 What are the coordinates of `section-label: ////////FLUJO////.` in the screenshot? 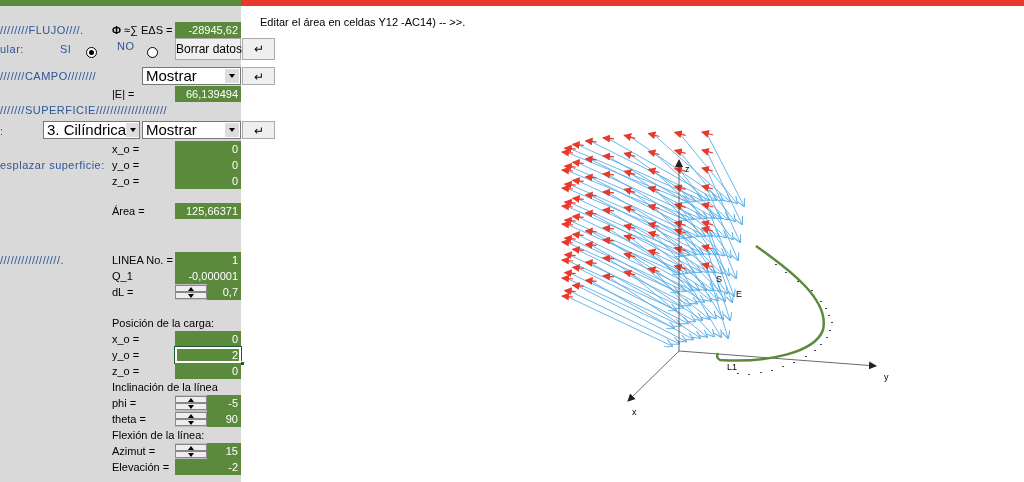 It's located at (42, 30).